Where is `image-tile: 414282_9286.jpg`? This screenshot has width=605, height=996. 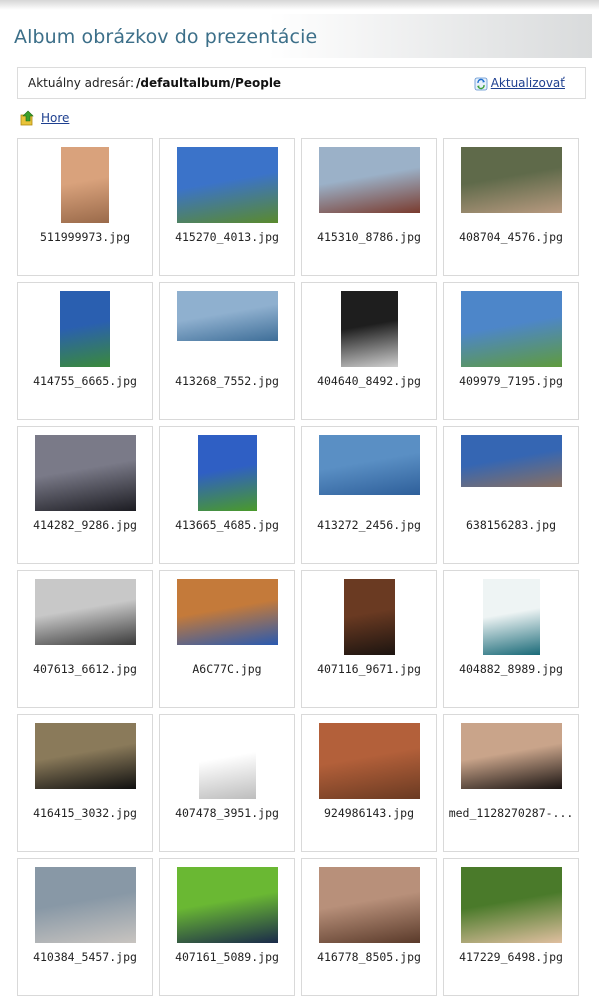 image-tile: 414282_9286.jpg is located at coordinates (85, 495).